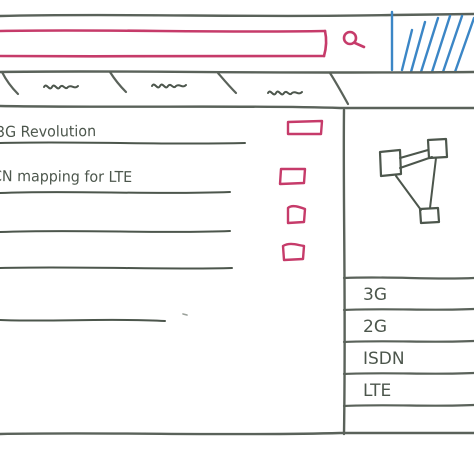 The height and width of the screenshot is (474, 474). Describe the element at coordinates (413, 181) in the screenshot. I see `network-diagram` at that location.